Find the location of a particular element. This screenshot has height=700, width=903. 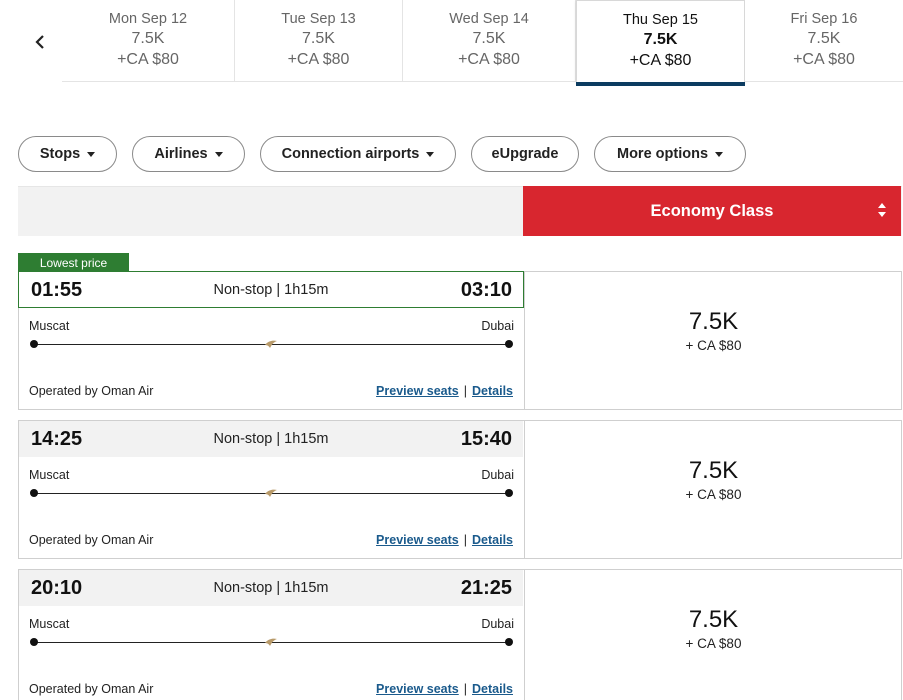

date-cell-2: Wed Sep 14 7.5K +CA $80 is located at coordinates (489, 41).